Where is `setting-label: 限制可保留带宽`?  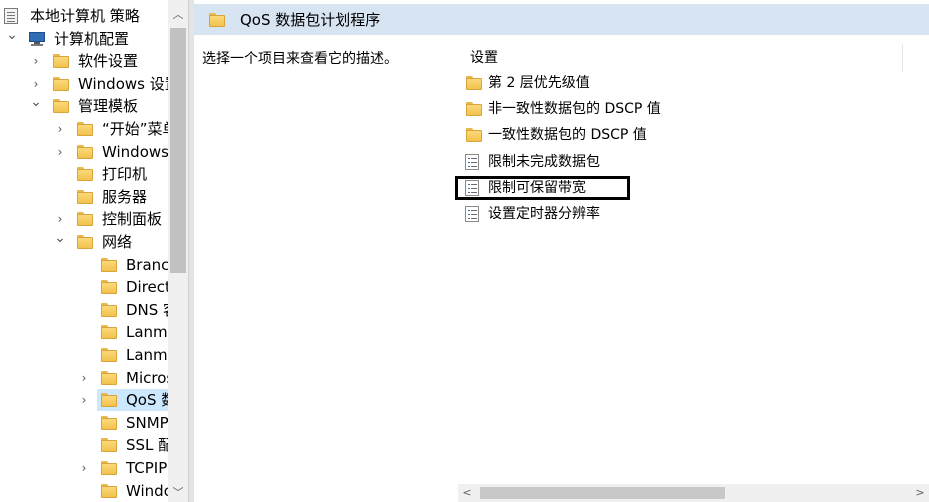
setting-label: 限制可保留带宽 is located at coordinates (537, 187).